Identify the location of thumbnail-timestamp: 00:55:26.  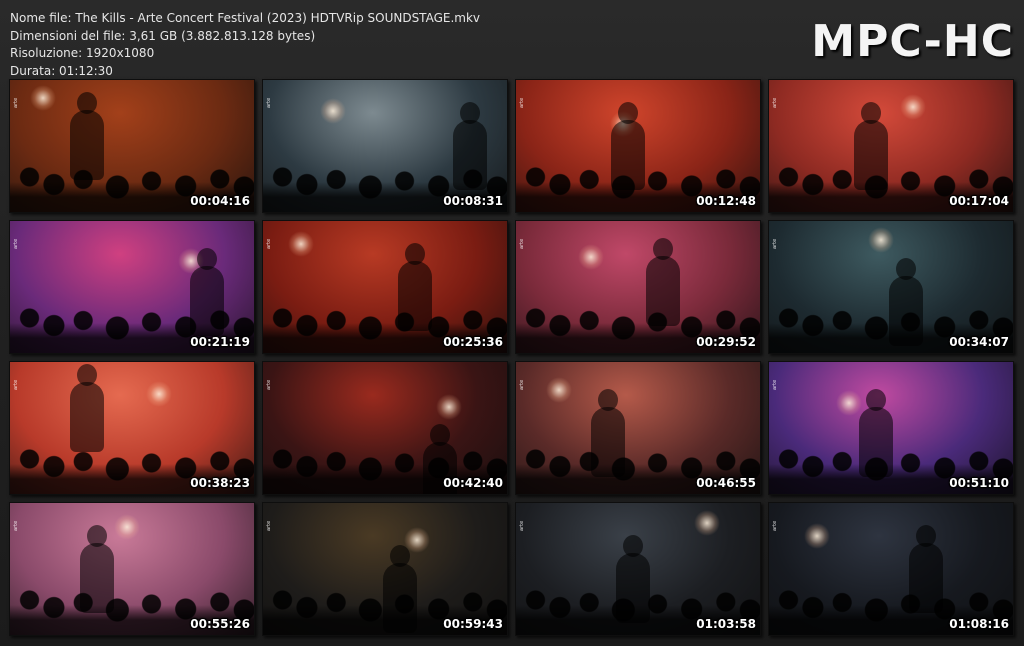
(220, 624).